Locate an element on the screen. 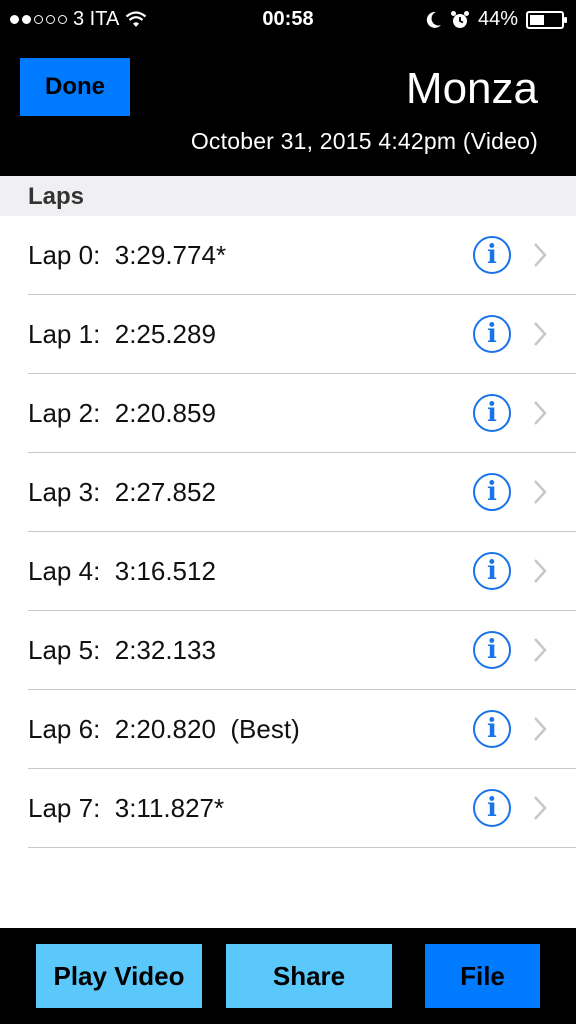 Image resolution: width=576 pixels, height=1024 pixels. lap-row: Lap 7: 3:11.827* i is located at coordinates (288, 808).